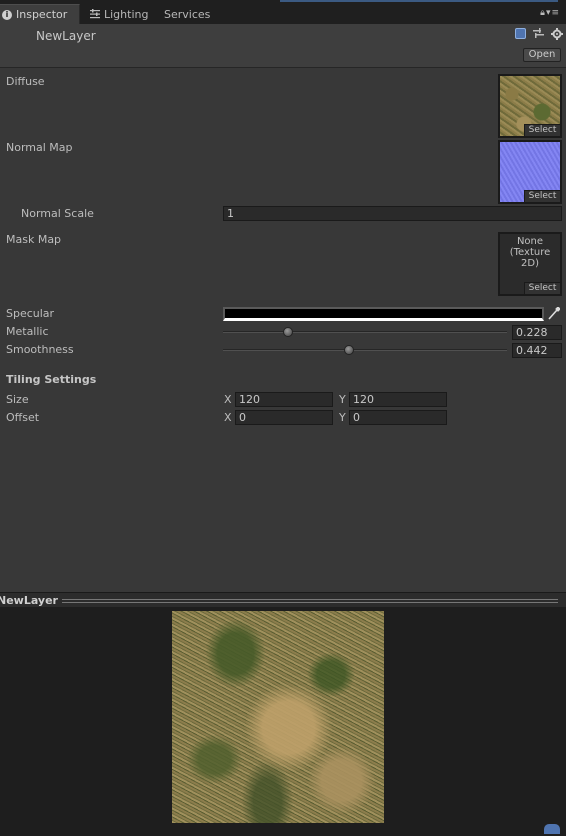 Image resolution: width=566 pixels, height=836 pixels. I want to click on size-y-field: 120, so click(398, 399).